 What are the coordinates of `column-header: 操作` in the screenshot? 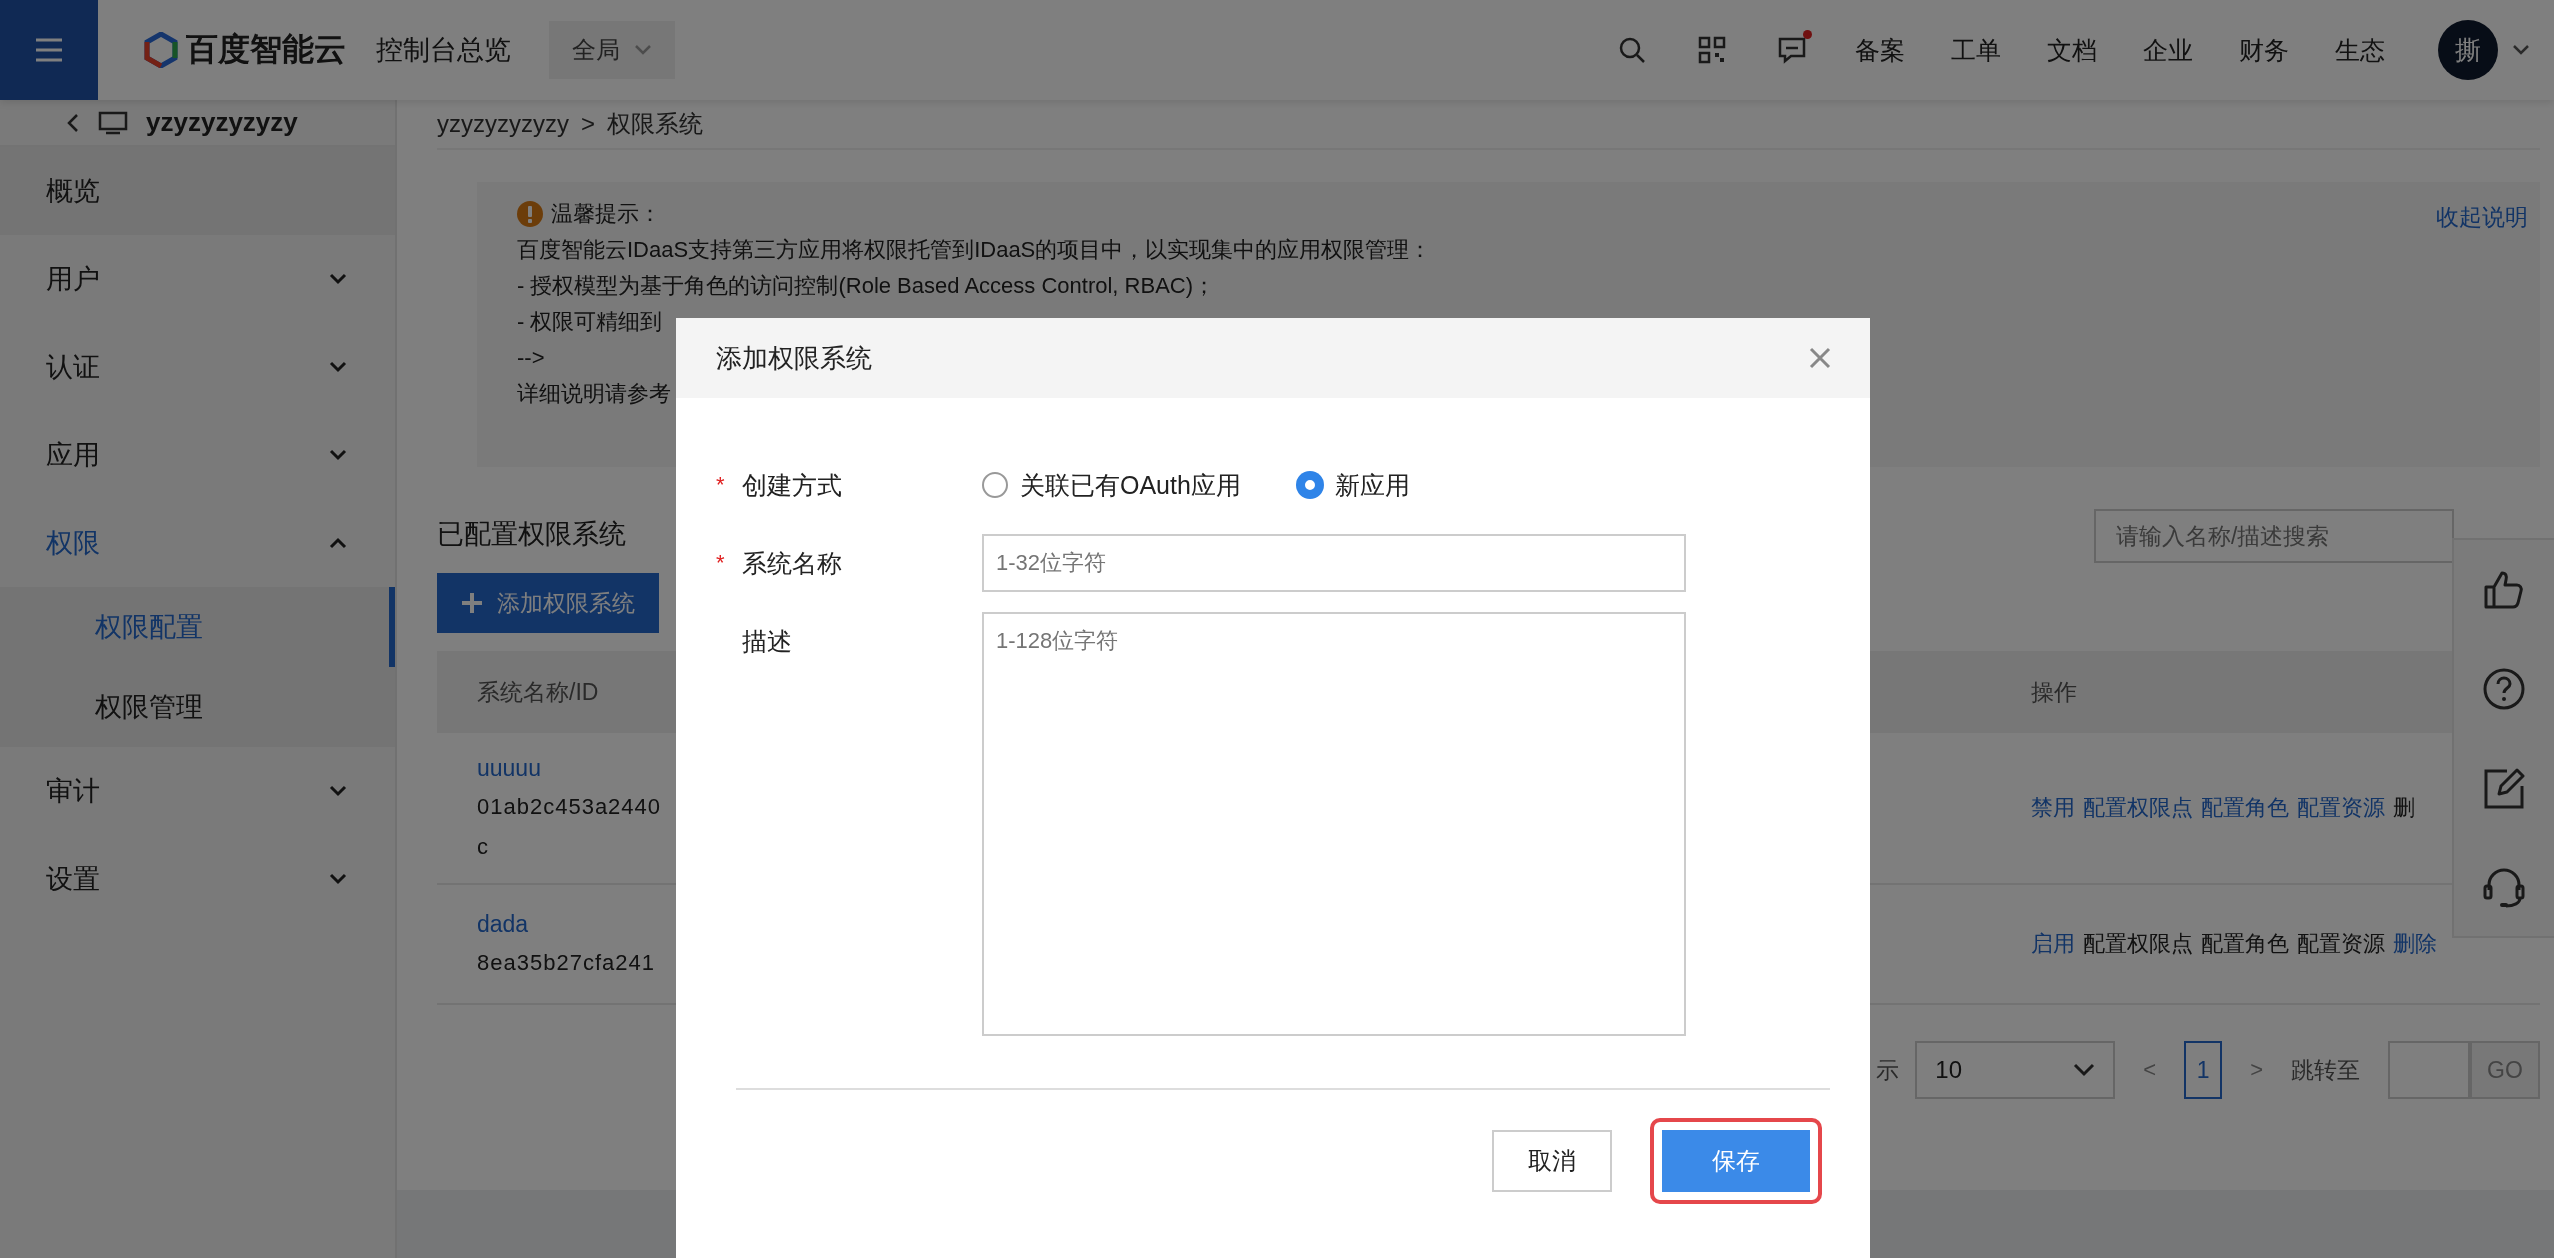 It's located at (2053, 692).